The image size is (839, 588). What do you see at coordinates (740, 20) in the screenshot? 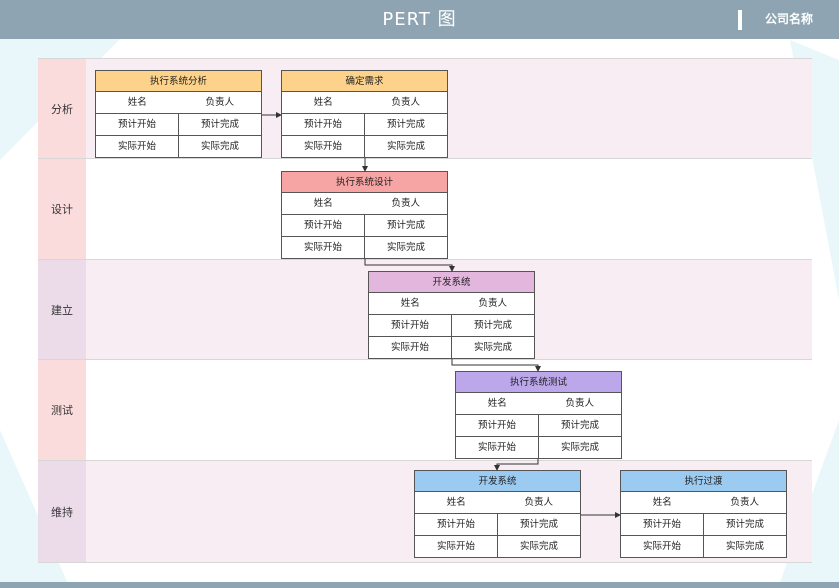
I see `company-divider` at bounding box center [740, 20].